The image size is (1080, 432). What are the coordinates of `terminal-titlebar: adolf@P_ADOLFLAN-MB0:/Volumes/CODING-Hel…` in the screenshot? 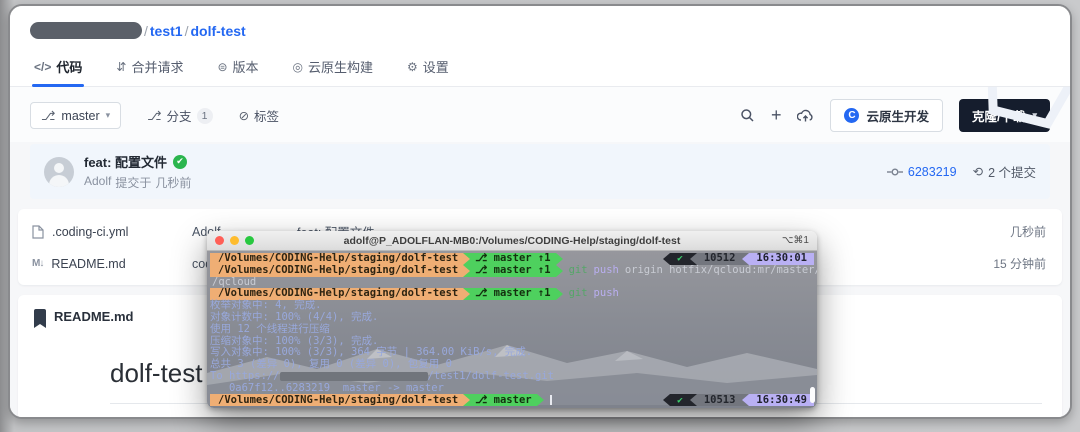 It's located at (512, 241).